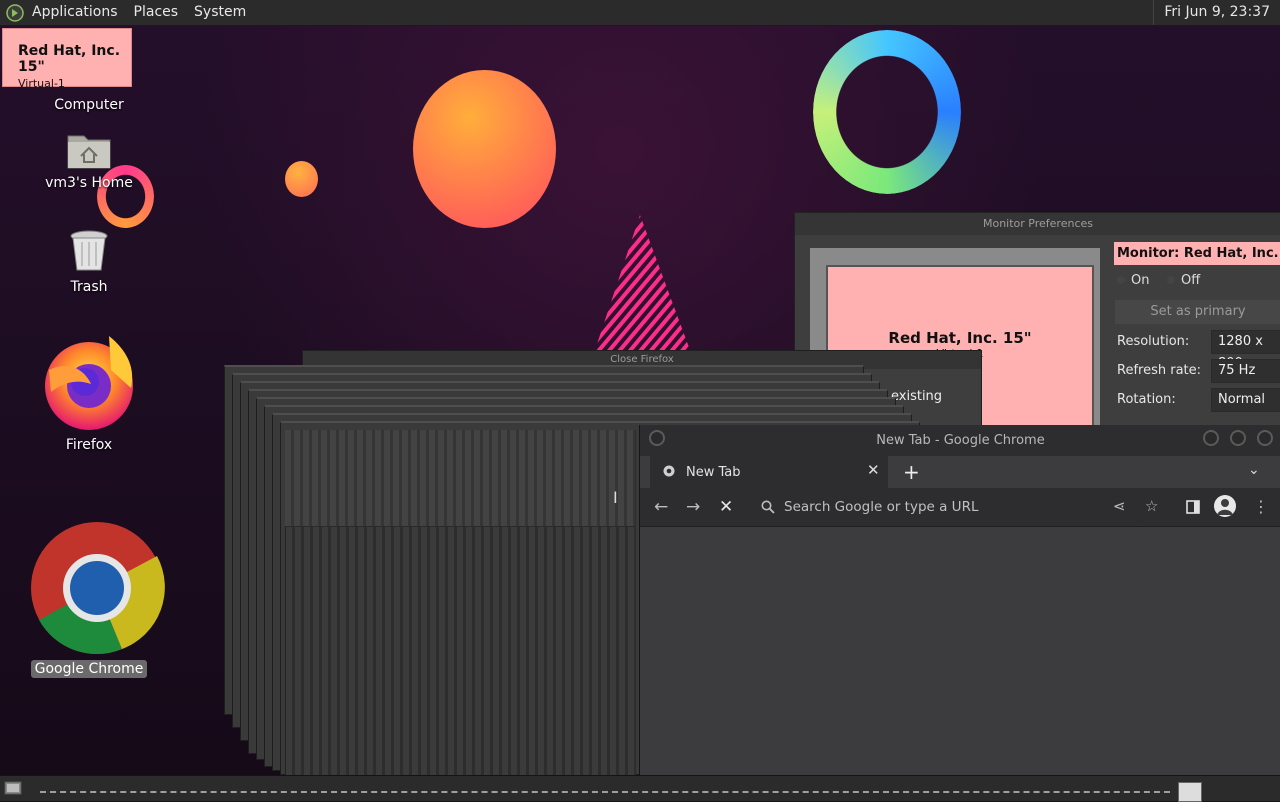 The width and height of the screenshot is (1280, 802). What do you see at coordinates (661, 507) in the screenshot?
I see `back-arrow-icon: ←` at bounding box center [661, 507].